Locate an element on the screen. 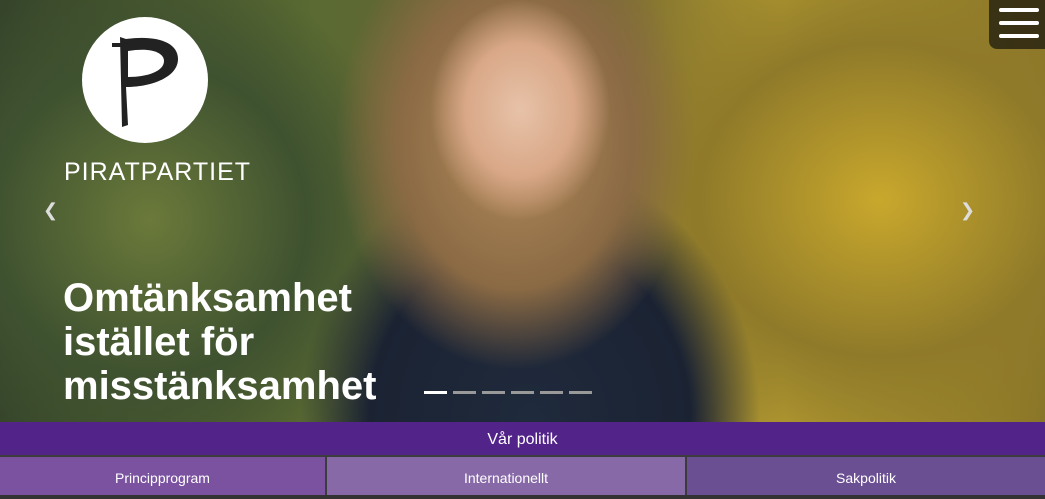 The width and height of the screenshot is (1045, 499). chevron-right-icon: ❯ is located at coordinates (968, 210).